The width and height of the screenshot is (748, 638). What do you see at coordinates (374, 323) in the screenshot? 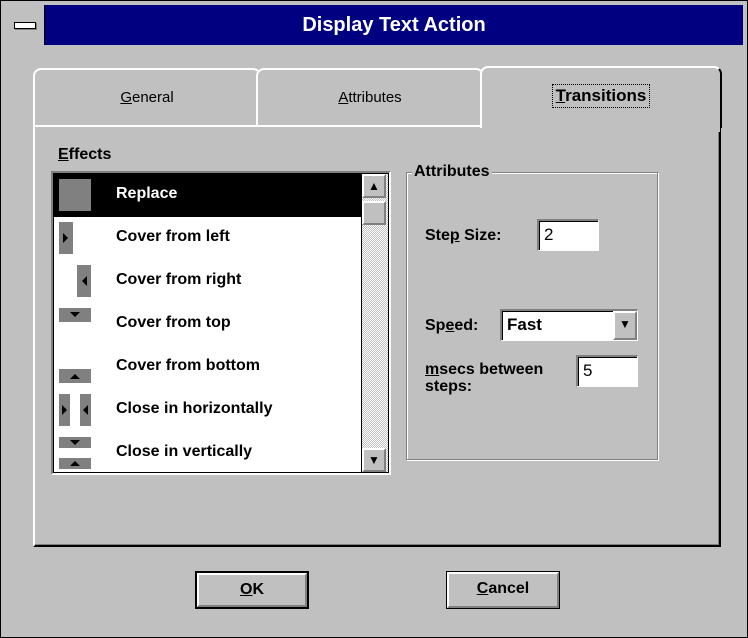
I see `effects-scrollbar: ▲ ▼` at bounding box center [374, 323].